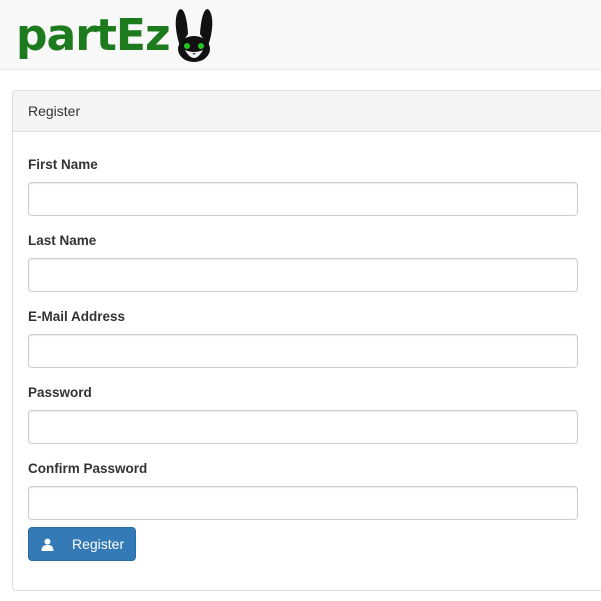 The image size is (601, 601). Describe the element at coordinates (63, 164) in the screenshot. I see `first-name-label: First Name` at that location.